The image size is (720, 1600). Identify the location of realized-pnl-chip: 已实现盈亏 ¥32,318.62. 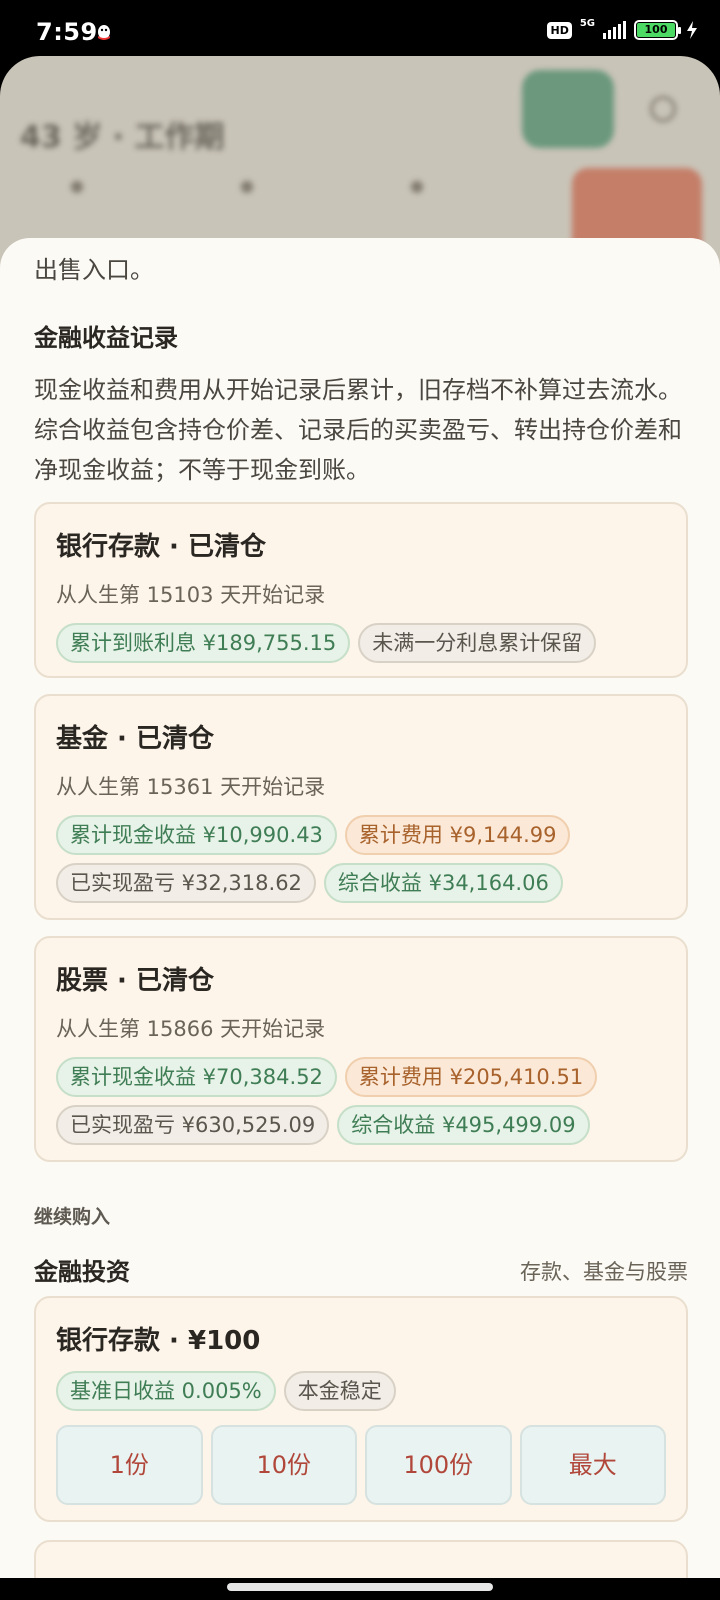
(186, 883).